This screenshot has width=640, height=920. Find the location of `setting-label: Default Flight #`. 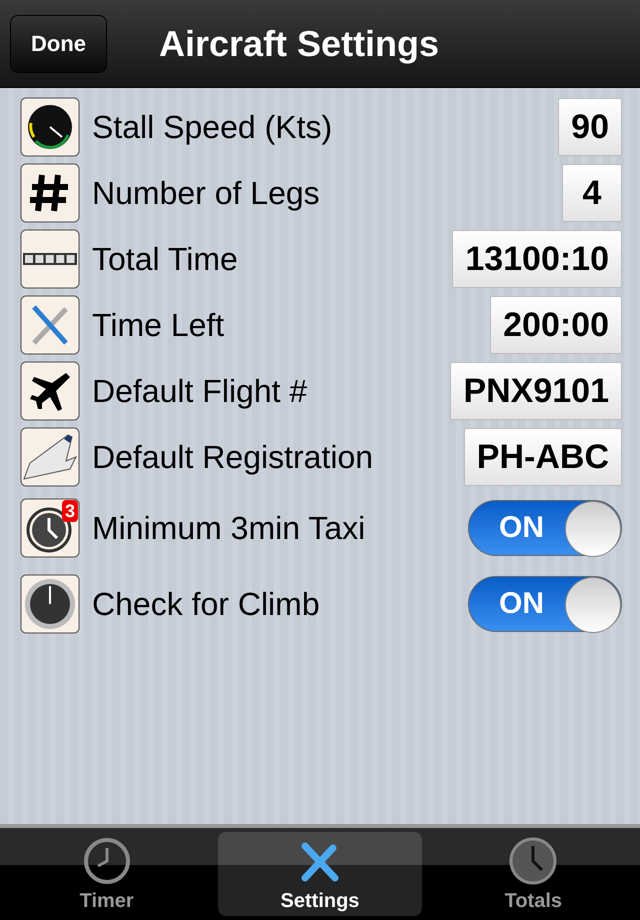

setting-label: Default Flight # is located at coordinates (200, 391).